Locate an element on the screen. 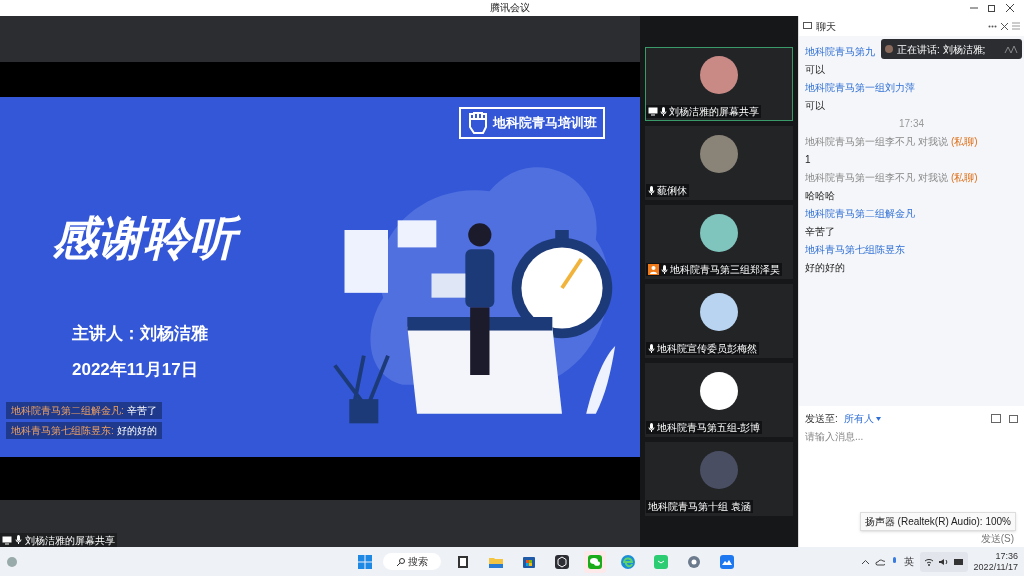 This screenshot has width=1024, height=576. participant-tile: 地科院宣传委员彭梅然 is located at coordinates (719, 321).